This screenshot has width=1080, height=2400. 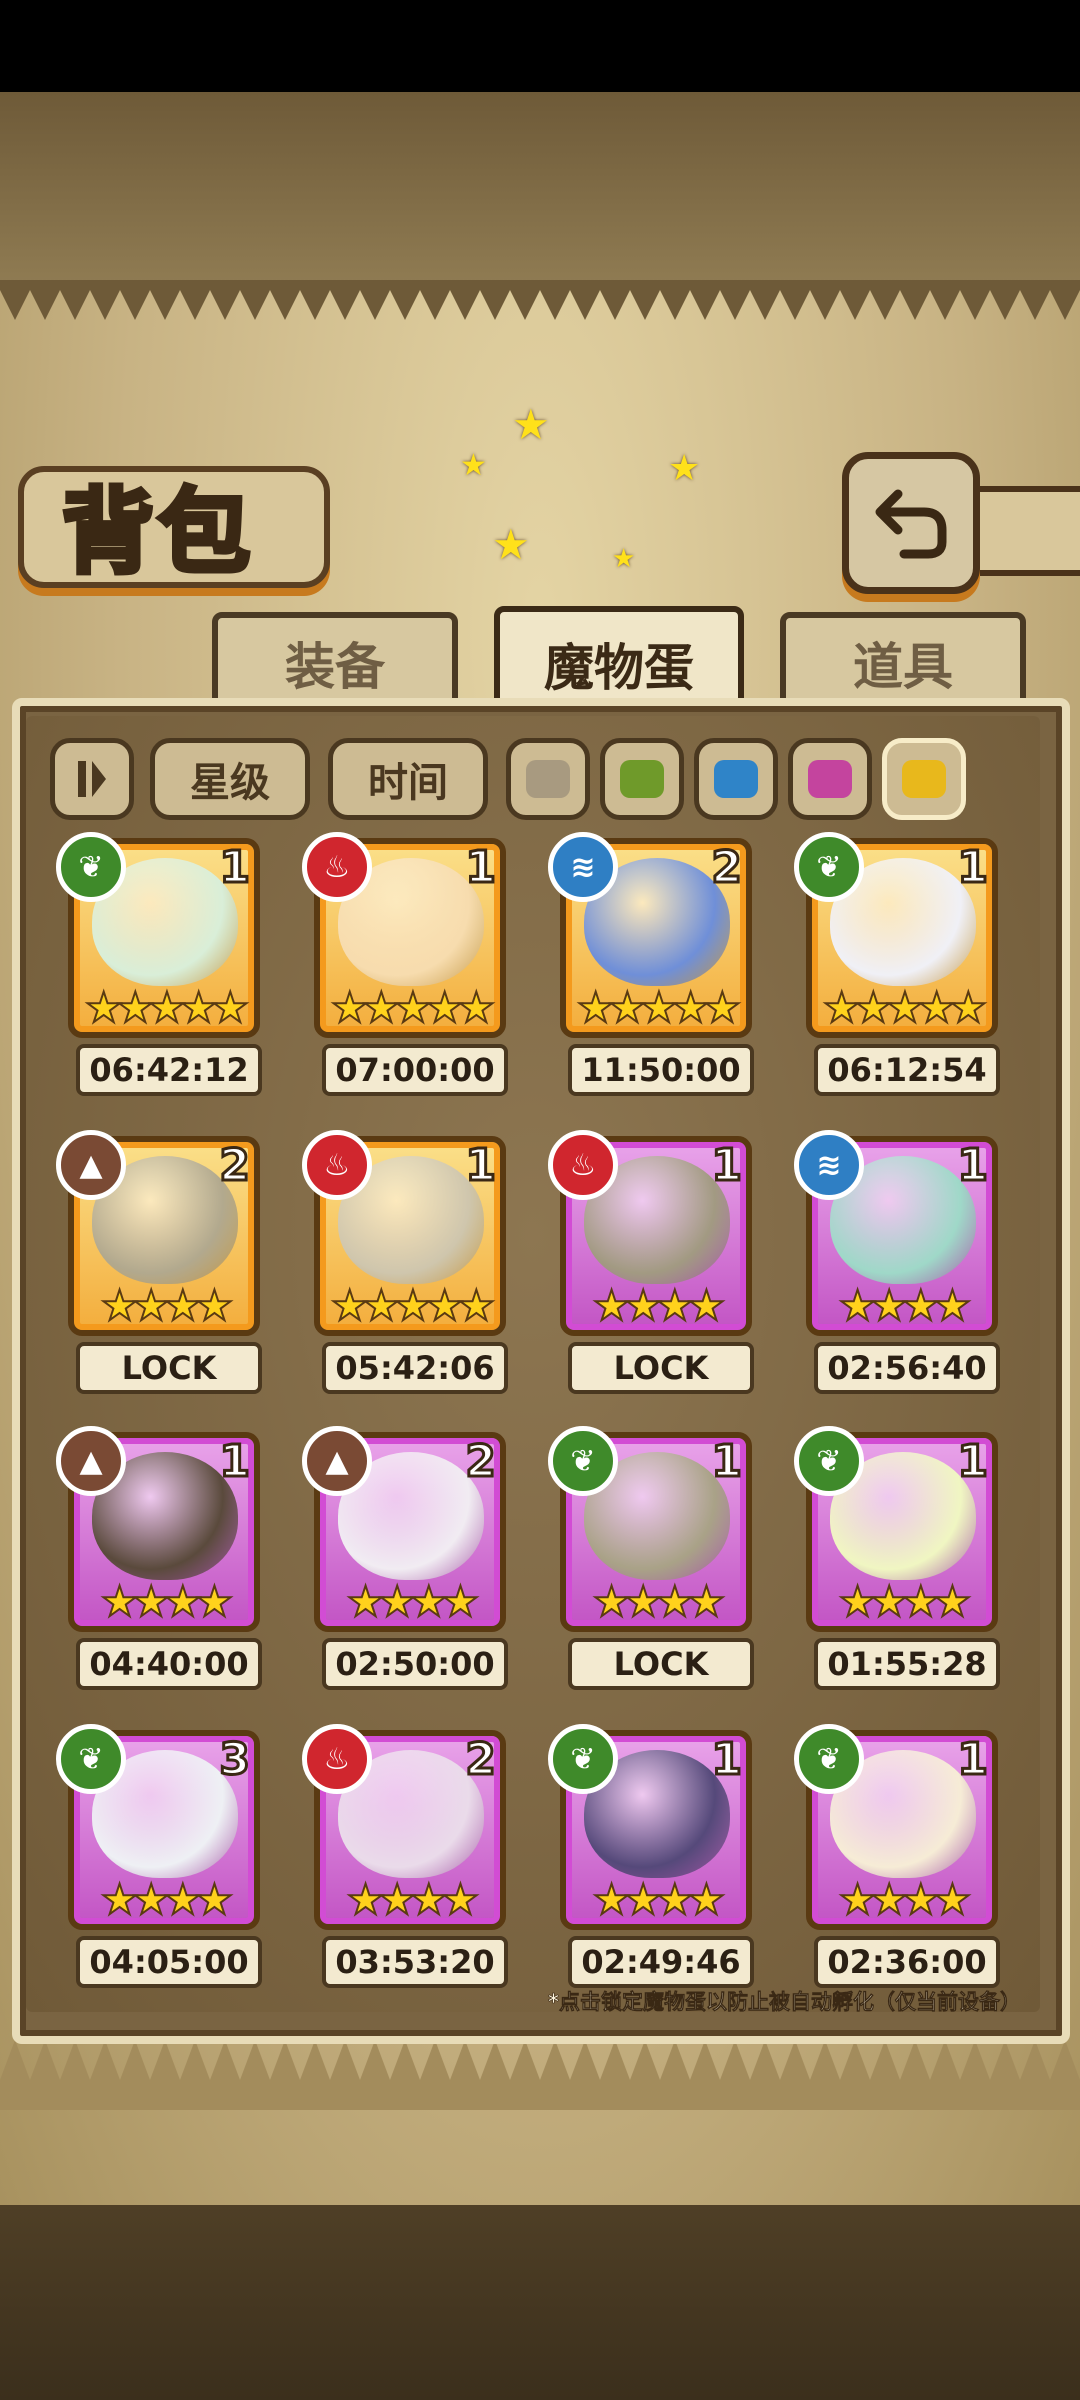 I want to click on sort-toggle-button, so click(x=92, y=779).